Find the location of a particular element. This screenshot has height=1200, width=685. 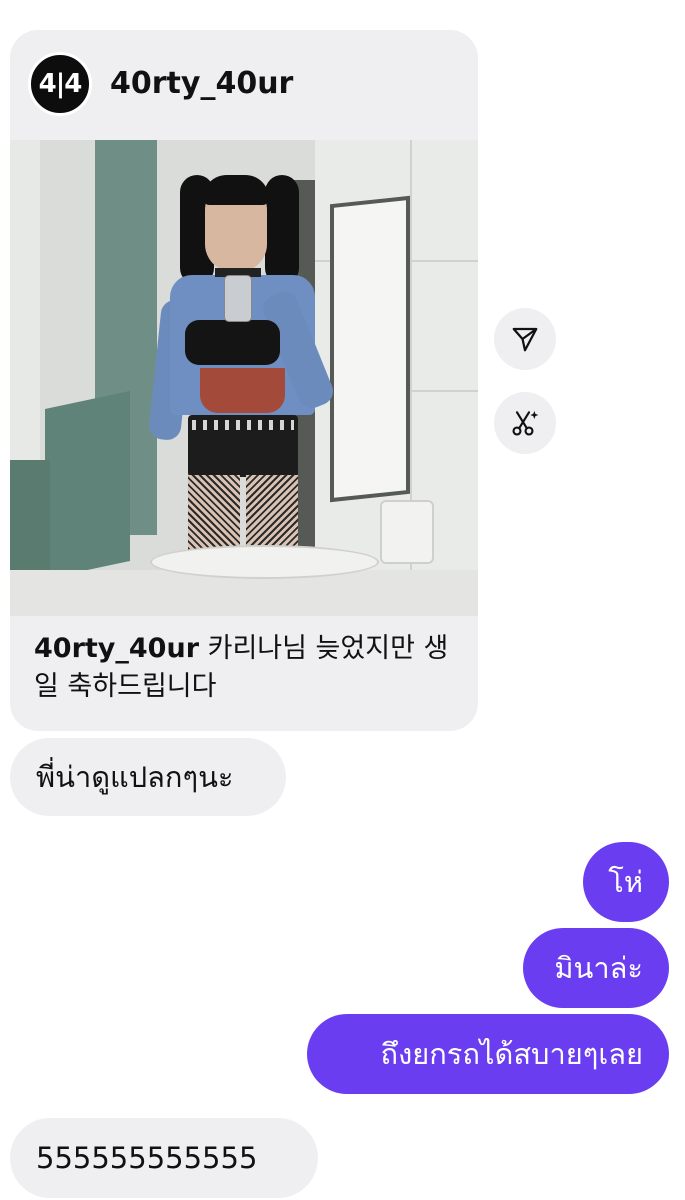

message-text: พี่น่าดูแปลกๆนะ is located at coordinates (135, 777).